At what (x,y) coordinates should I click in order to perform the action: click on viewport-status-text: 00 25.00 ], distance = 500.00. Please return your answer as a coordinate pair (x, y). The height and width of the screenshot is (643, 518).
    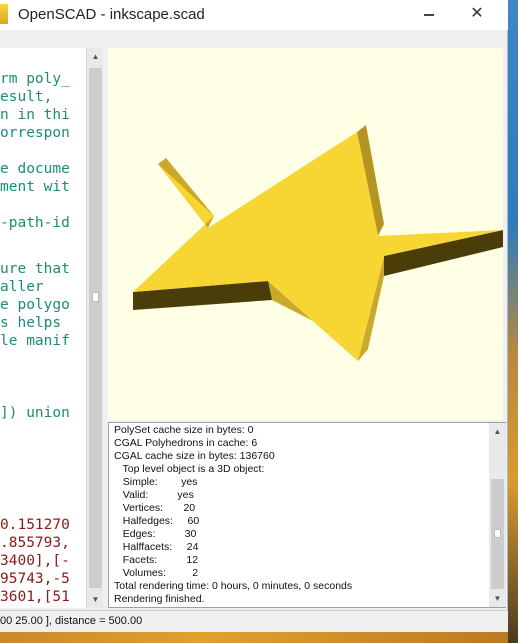
    Looking at the image, I should click on (71, 621).